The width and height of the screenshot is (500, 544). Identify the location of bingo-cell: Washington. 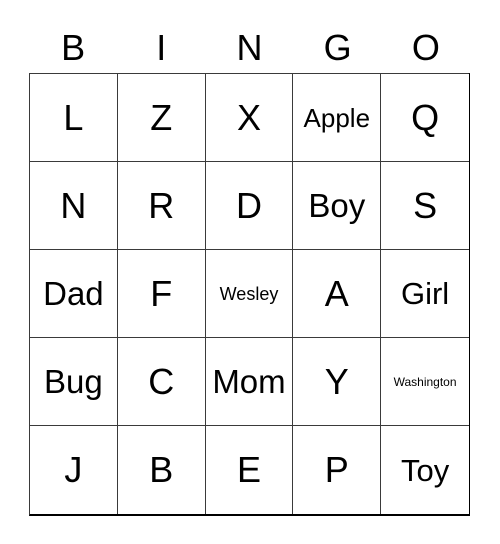
(425, 382).